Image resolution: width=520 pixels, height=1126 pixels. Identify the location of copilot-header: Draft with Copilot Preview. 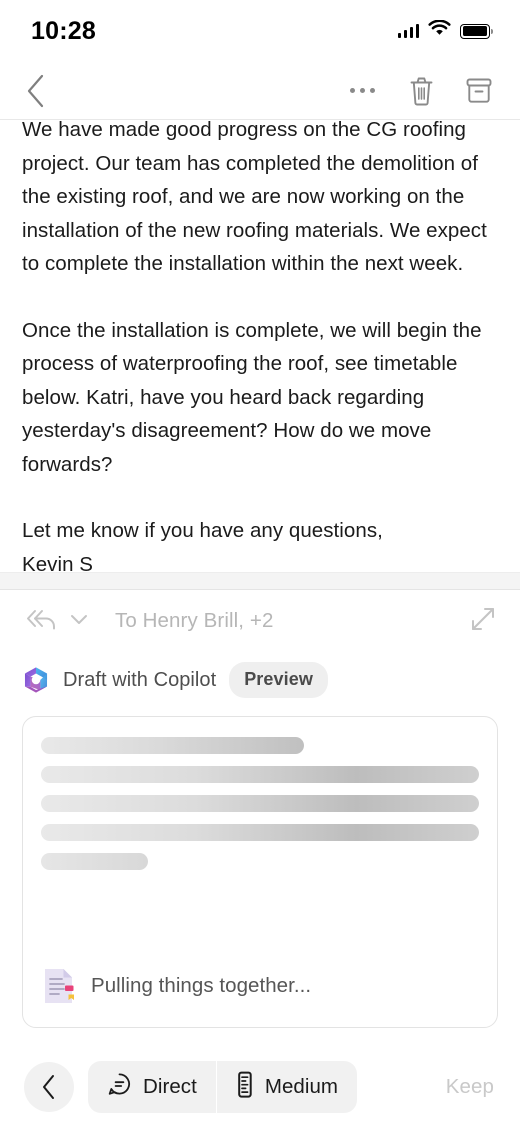
(260, 680).